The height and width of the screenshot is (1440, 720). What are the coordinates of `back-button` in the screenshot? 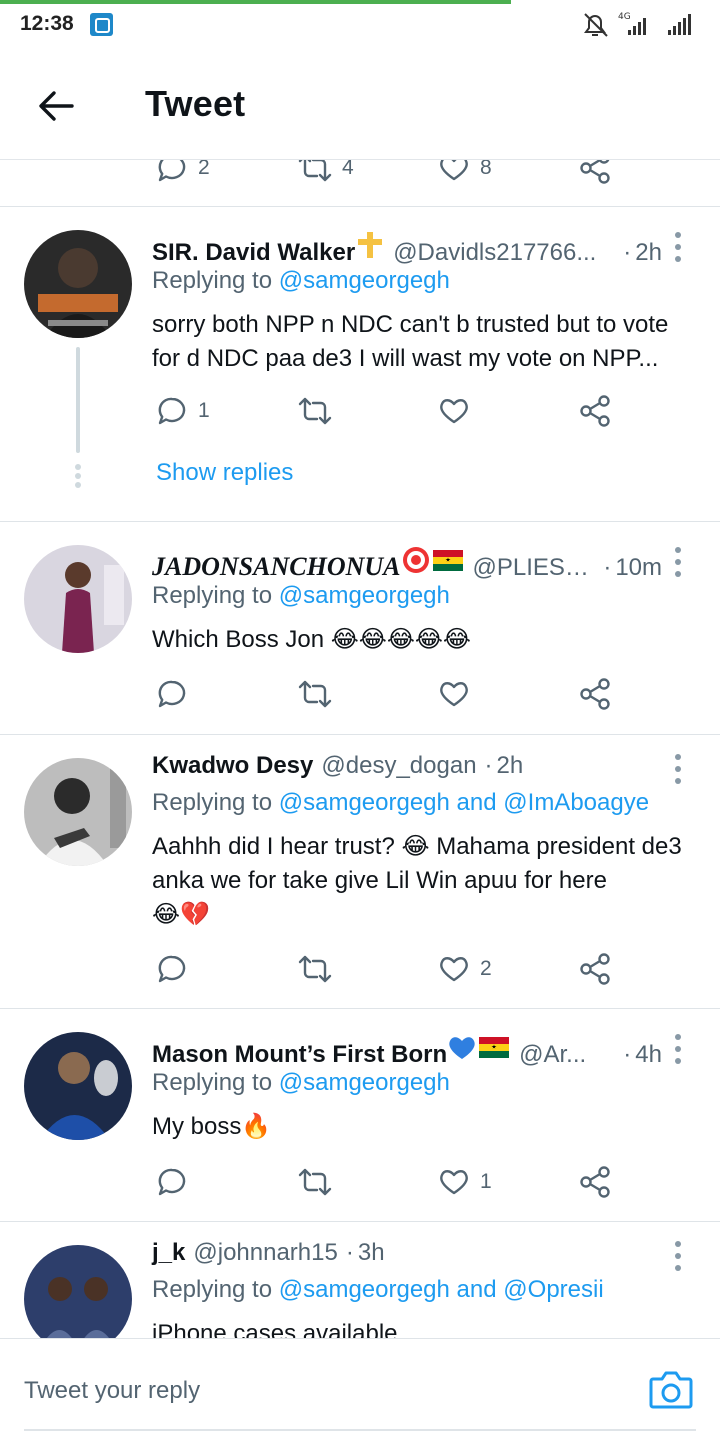 It's located at (56, 106).